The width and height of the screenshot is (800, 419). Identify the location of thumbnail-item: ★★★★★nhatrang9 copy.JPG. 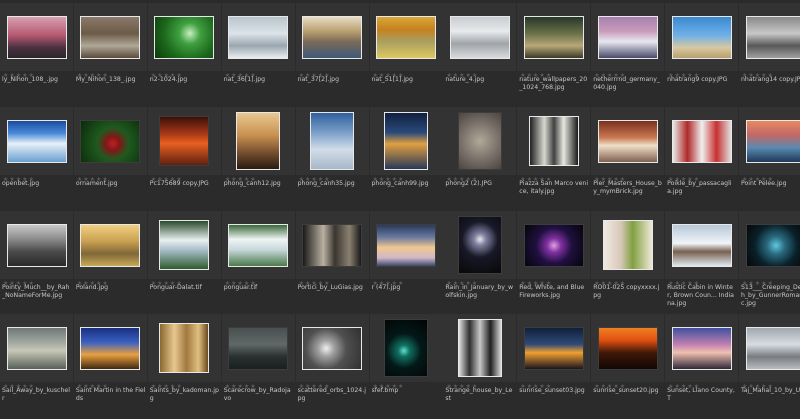
(701, 55).